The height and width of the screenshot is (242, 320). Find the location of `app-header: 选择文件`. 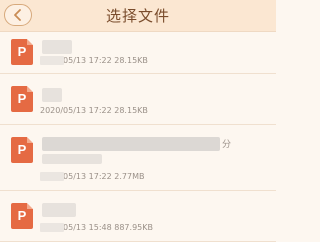

app-header: 选择文件 is located at coordinates (138, 16).